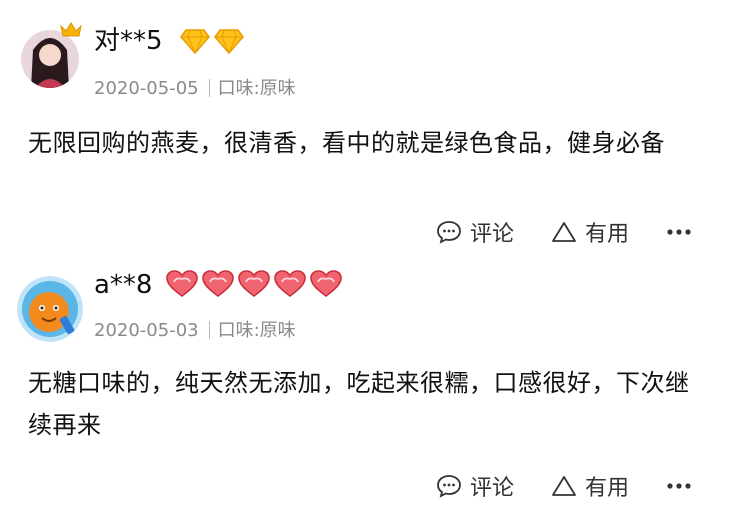 This screenshot has height=529, width=730. What do you see at coordinates (146, 330) in the screenshot?
I see `review-date: 2020-05-03` at bounding box center [146, 330].